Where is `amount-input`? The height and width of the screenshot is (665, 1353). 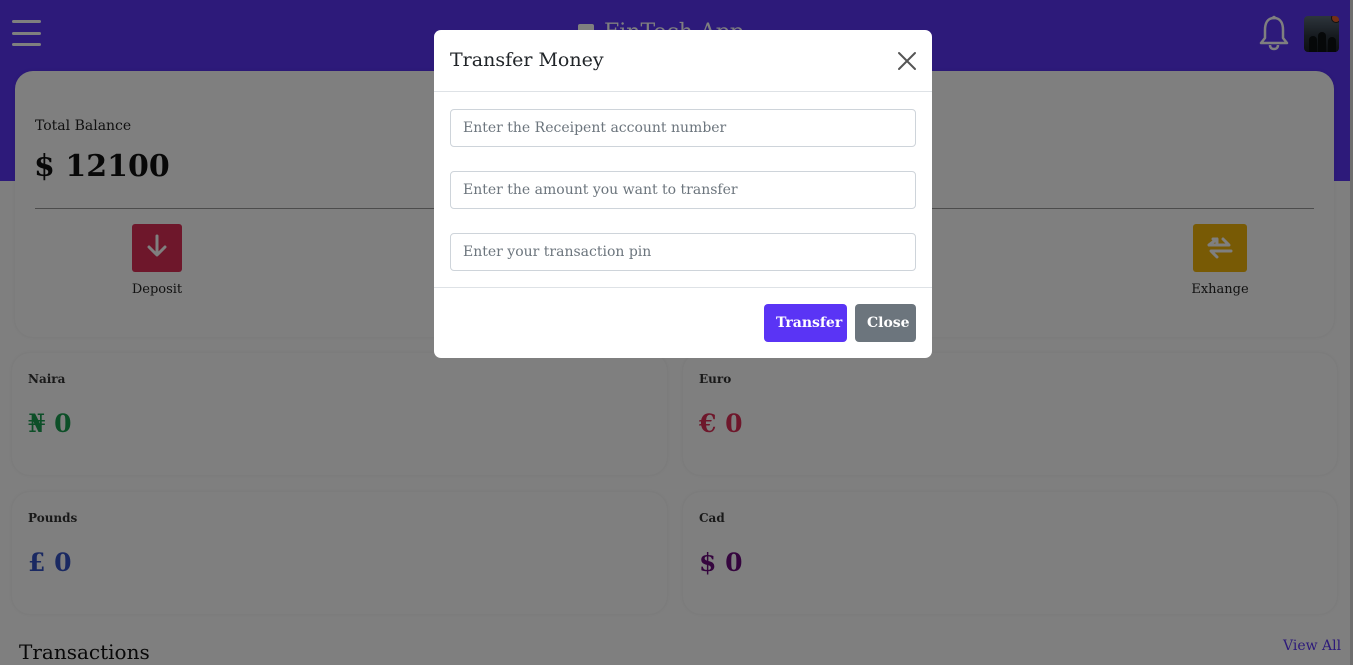
amount-input is located at coordinates (683, 190).